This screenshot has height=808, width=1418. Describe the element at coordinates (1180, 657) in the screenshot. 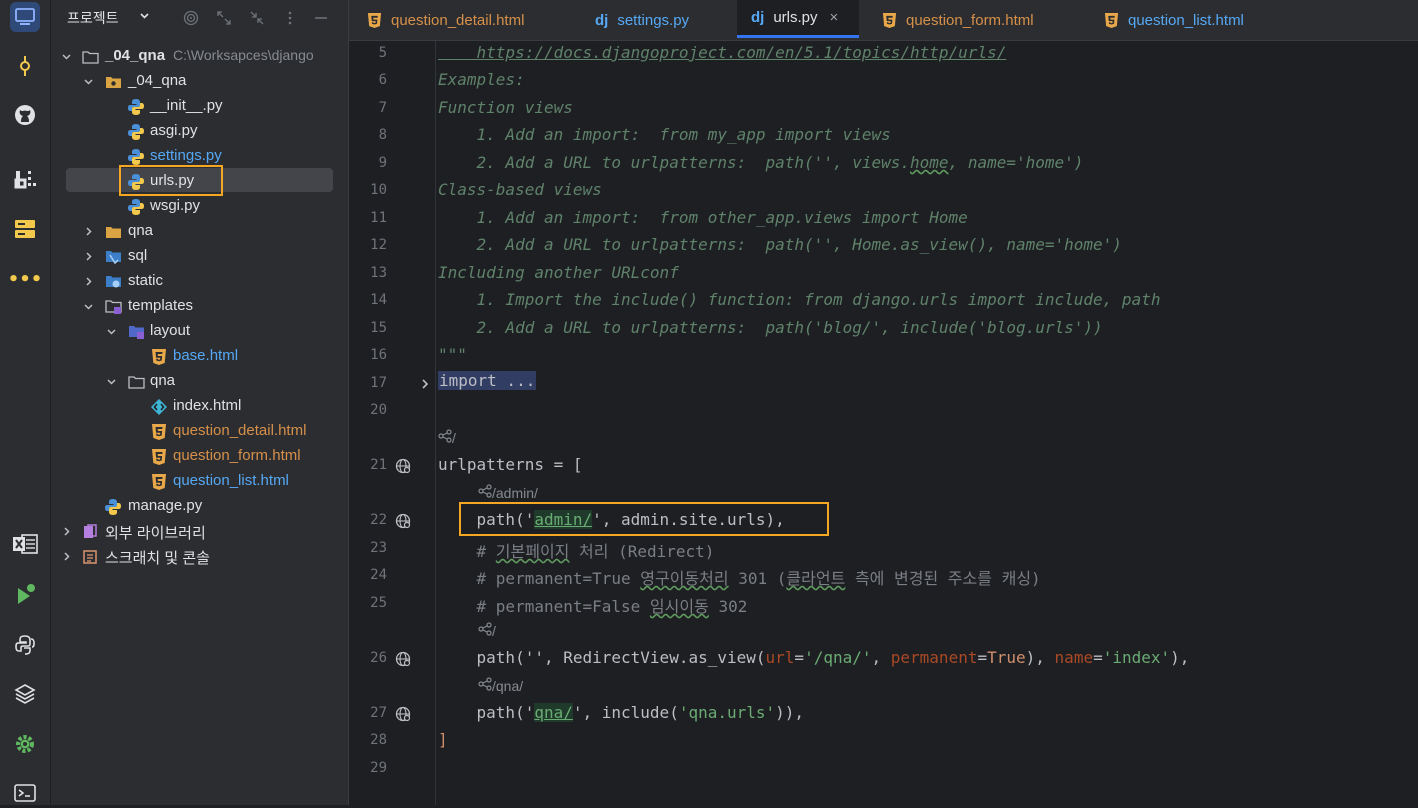

I see `code-segment: ),` at that location.